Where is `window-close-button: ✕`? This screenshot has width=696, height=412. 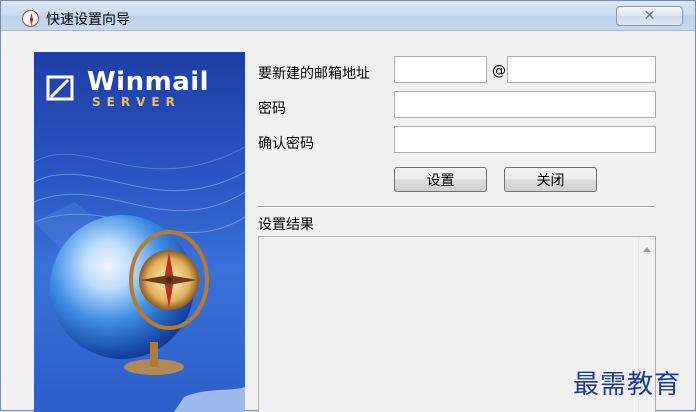 window-close-button: ✕ is located at coordinates (649, 16).